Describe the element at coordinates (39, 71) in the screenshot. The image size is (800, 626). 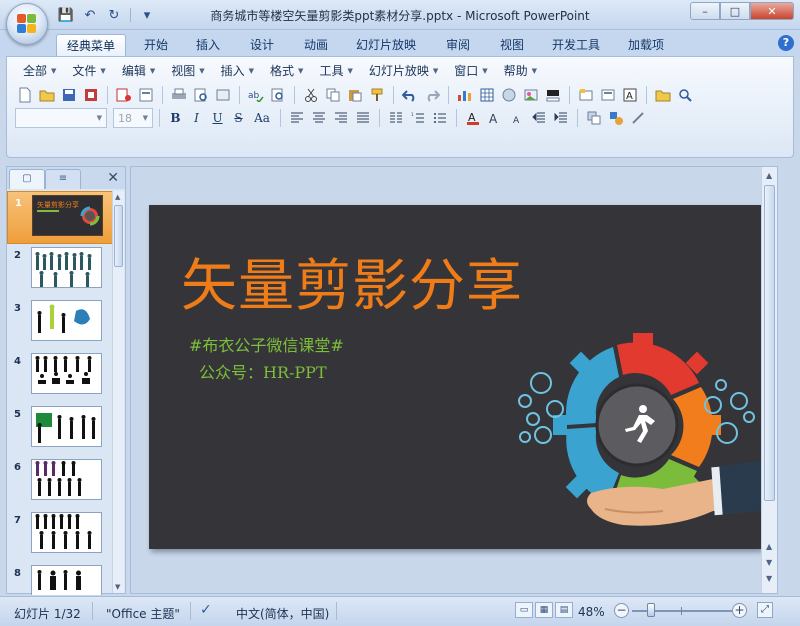
I see `menu-all: 全部 ▼` at that location.